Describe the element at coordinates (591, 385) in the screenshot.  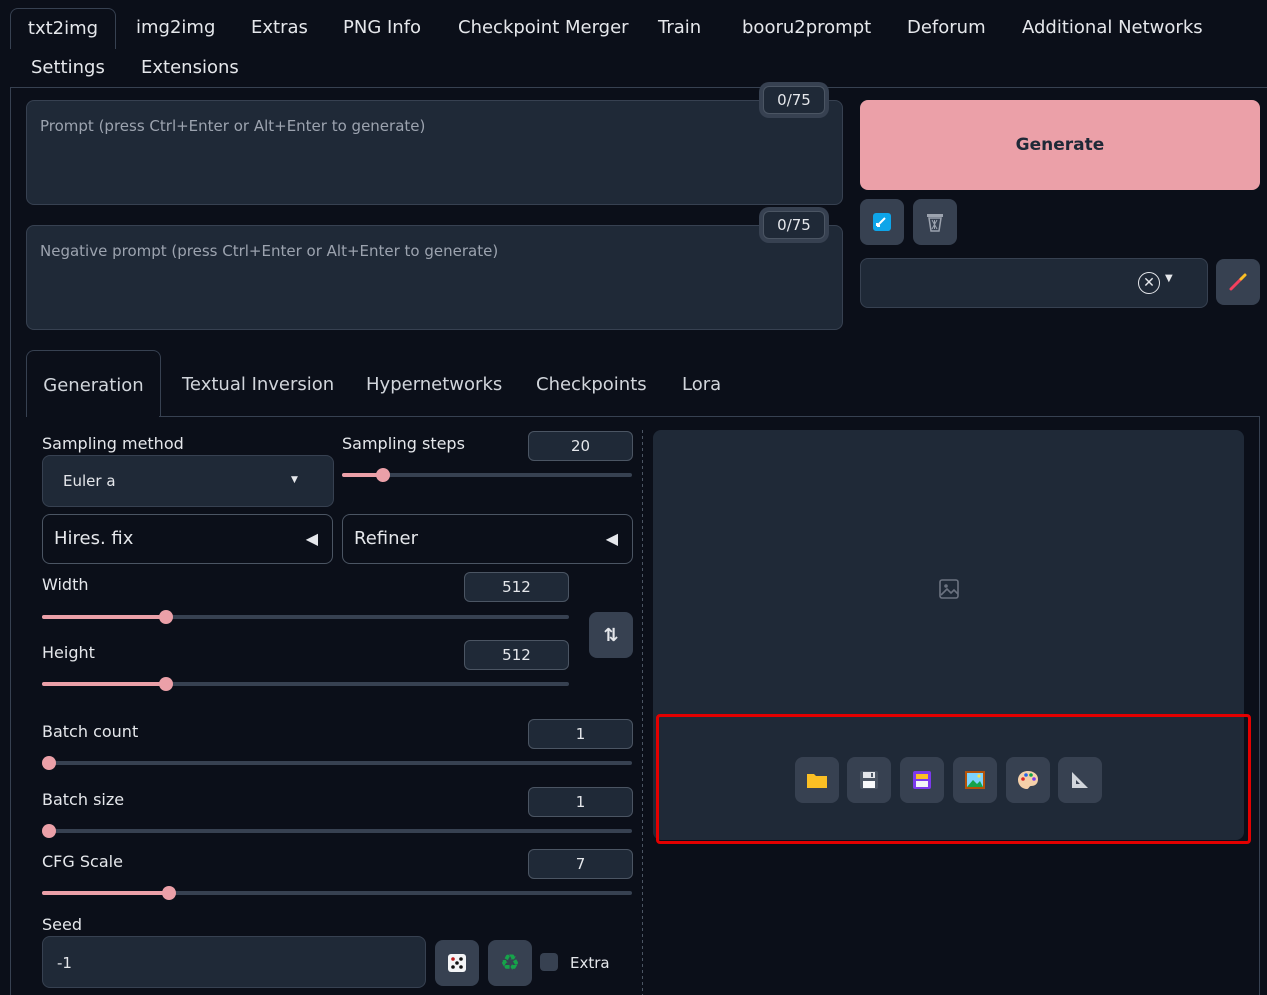
I see `tab-checkpoints: Checkpoints` at that location.